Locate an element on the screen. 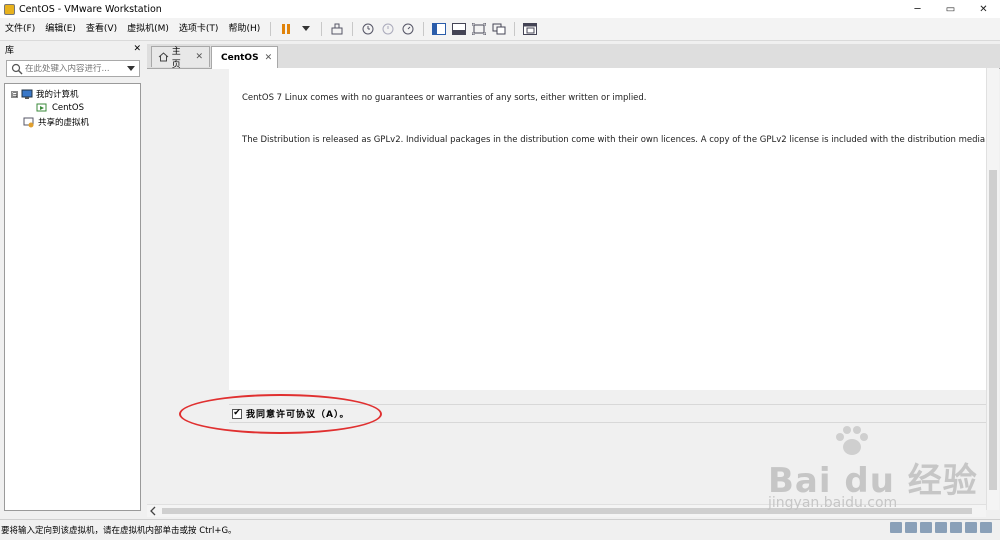  tab-bar: 主页 ✕ CentOS ✕ is located at coordinates (573, 57).